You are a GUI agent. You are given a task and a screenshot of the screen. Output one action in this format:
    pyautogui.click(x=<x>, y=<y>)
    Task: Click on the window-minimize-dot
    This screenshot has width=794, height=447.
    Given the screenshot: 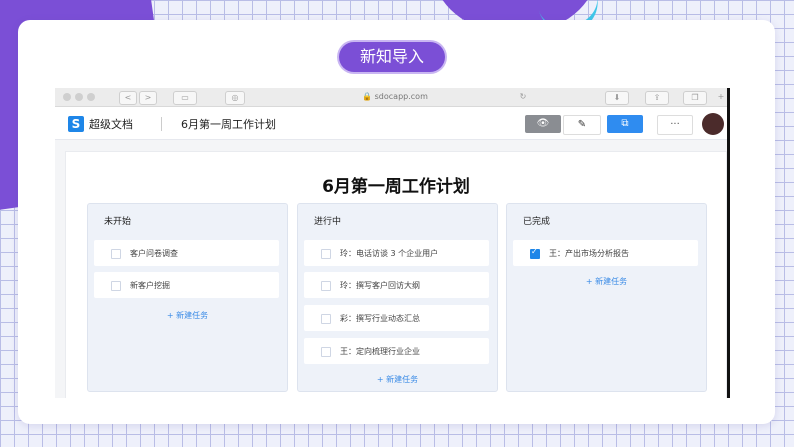 What is the action you would take?
    pyautogui.click(x=79, y=97)
    